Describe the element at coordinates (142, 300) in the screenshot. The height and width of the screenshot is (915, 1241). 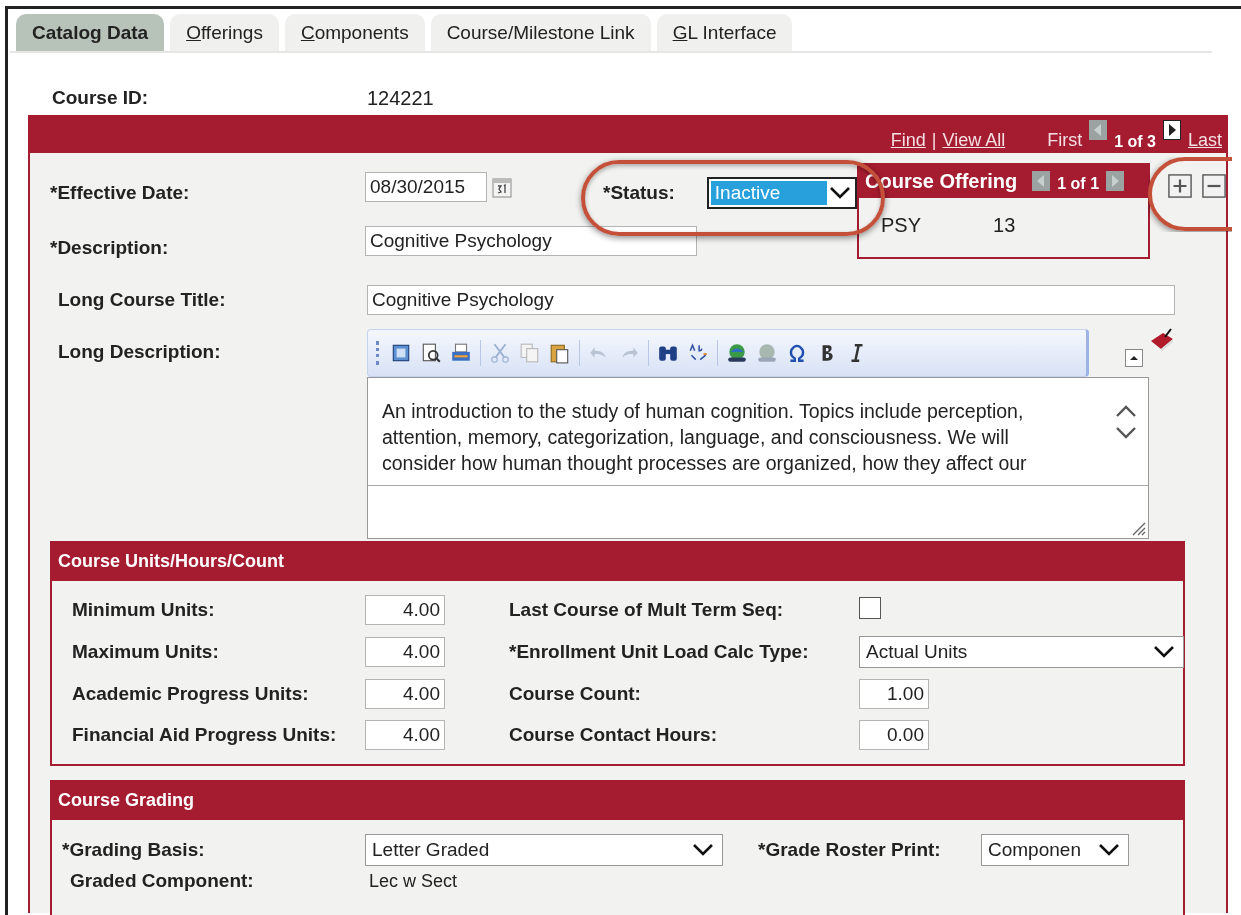
I see `field-label: Long Course Title:` at that location.